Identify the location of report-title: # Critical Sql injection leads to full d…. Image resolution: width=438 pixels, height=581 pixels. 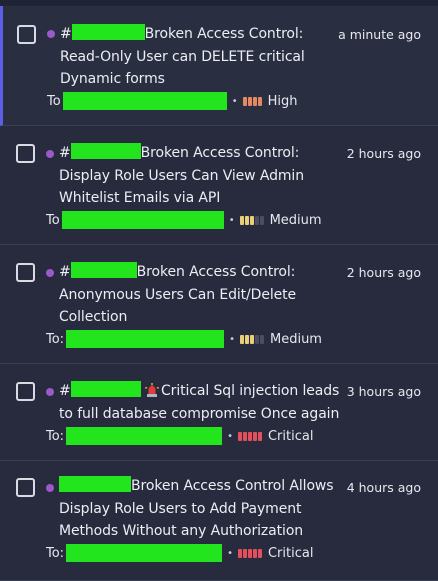
(209, 402).